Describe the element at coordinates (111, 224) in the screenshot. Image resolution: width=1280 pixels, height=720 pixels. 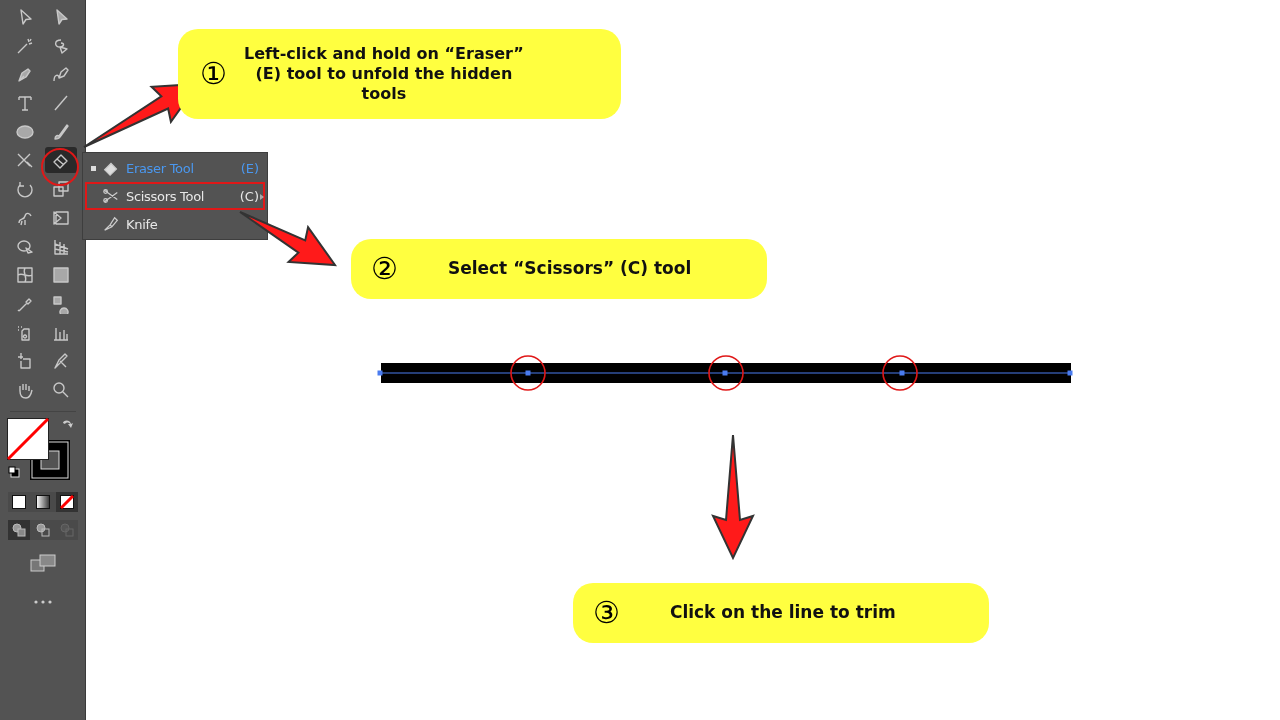
I see `knife-icon` at that location.